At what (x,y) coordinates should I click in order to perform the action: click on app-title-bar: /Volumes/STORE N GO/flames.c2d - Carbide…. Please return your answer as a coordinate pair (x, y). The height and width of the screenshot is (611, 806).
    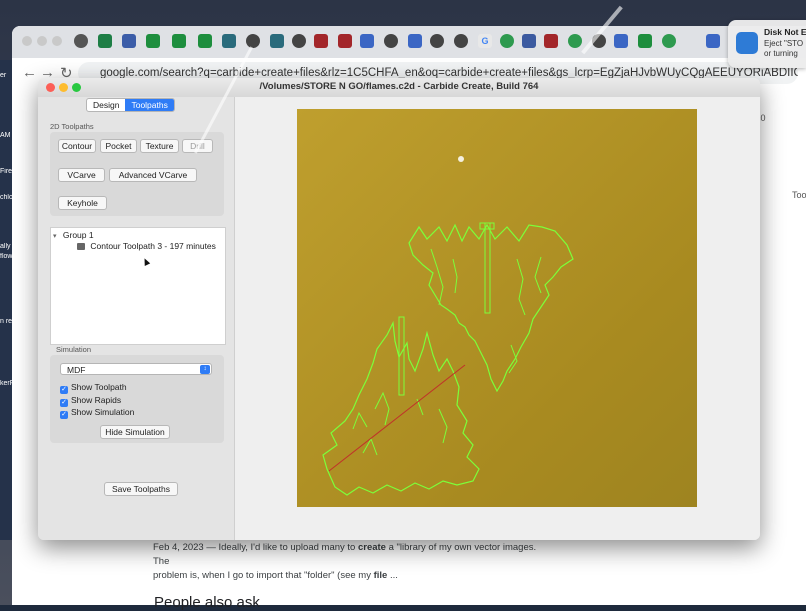
    Looking at the image, I should click on (399, 88).